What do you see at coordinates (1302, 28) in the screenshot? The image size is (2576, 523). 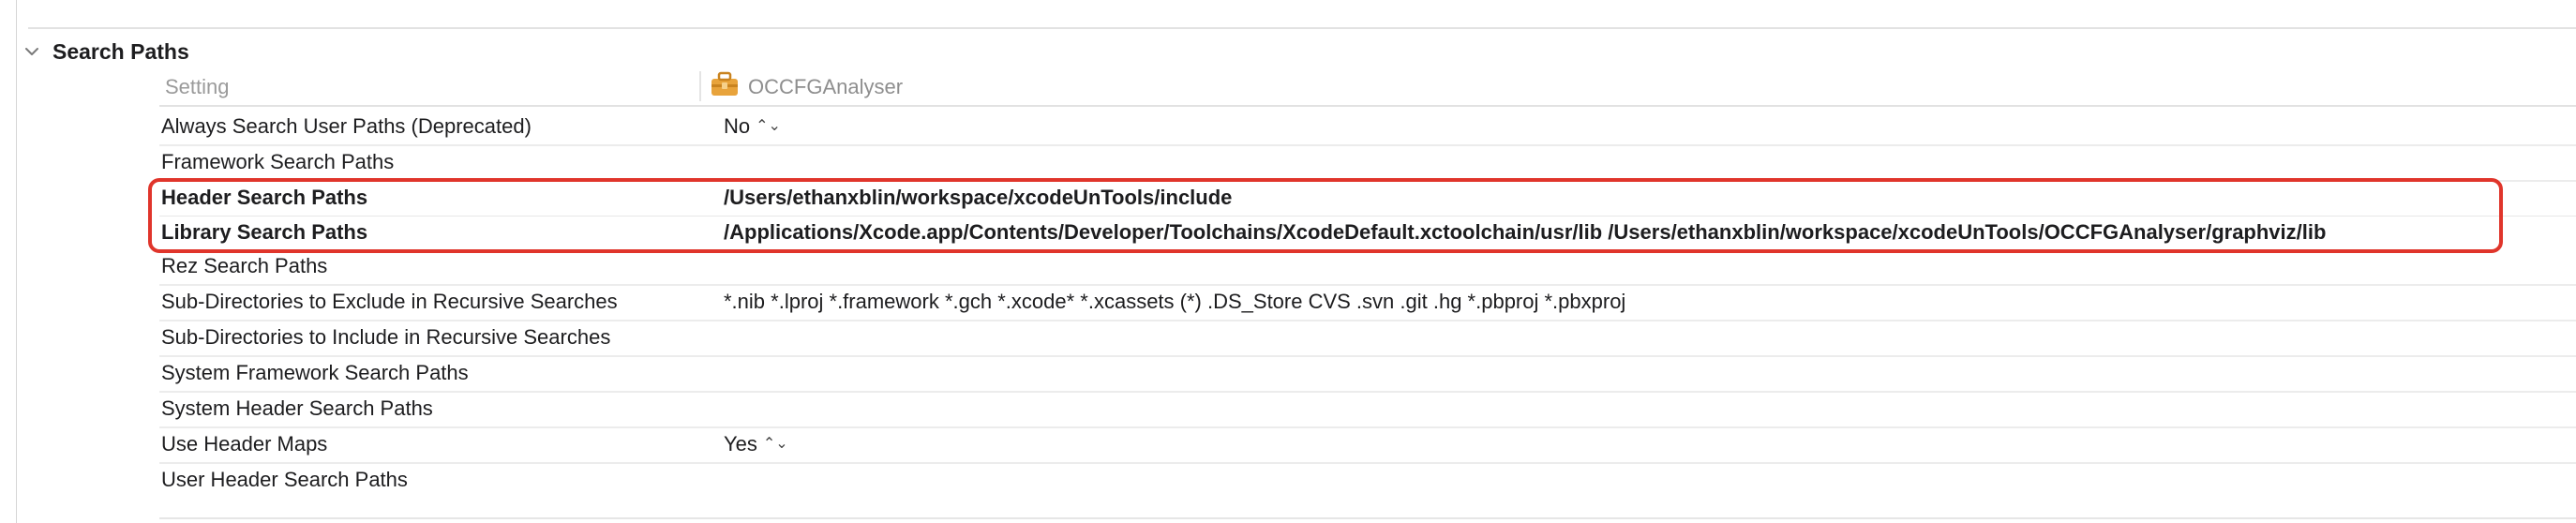 I see `top-divider` at bounding box center [1302, 28].